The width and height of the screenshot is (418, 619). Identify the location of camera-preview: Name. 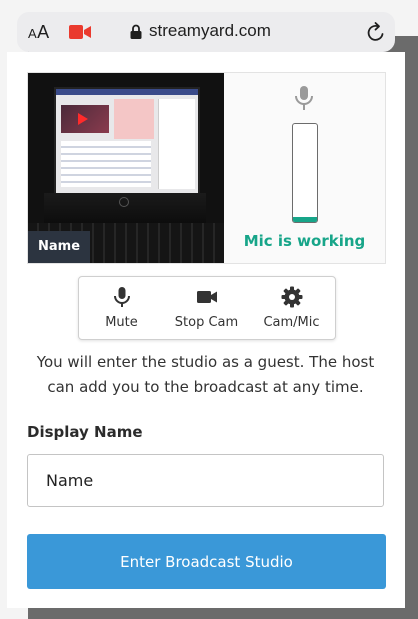
(126, 168).